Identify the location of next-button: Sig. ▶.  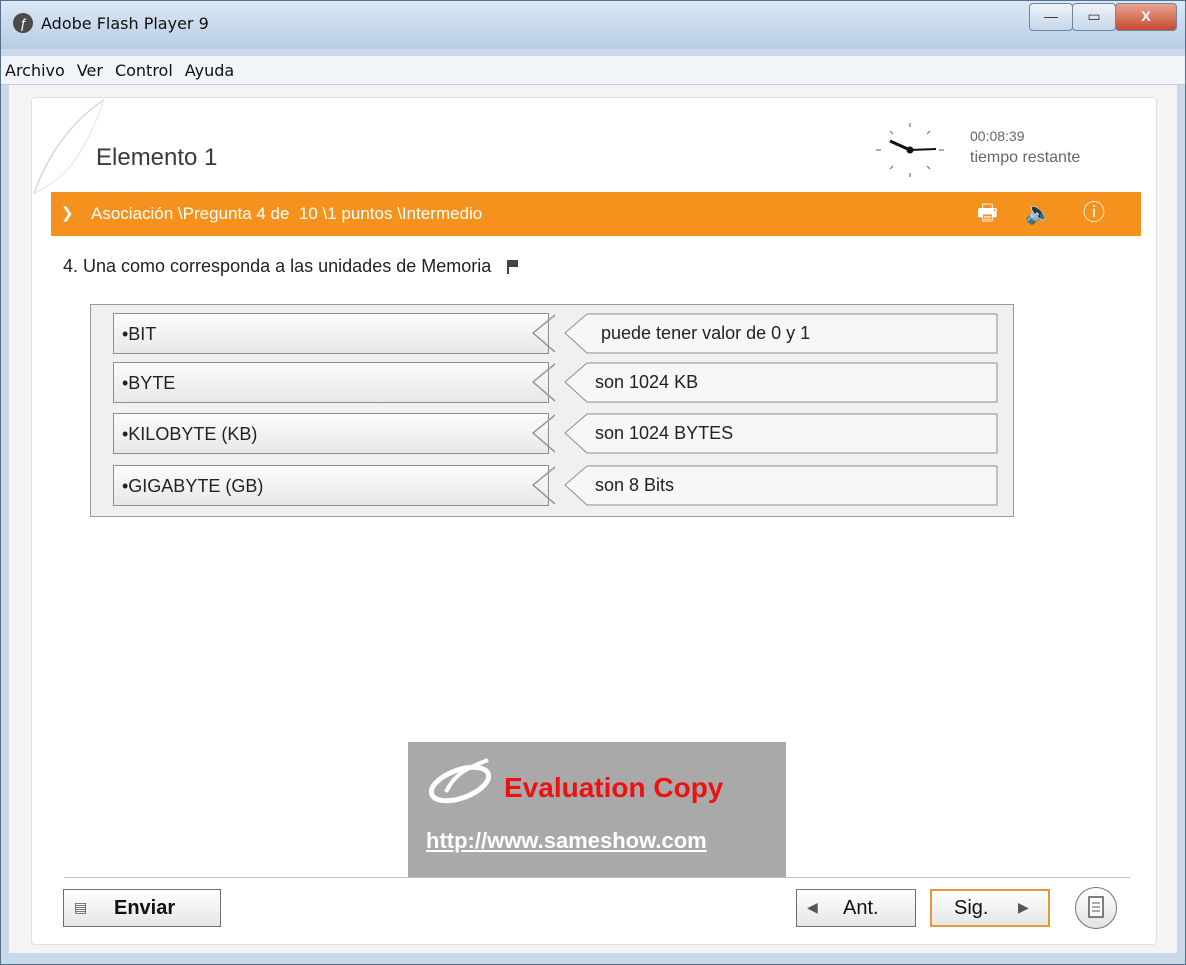
(990, 908).